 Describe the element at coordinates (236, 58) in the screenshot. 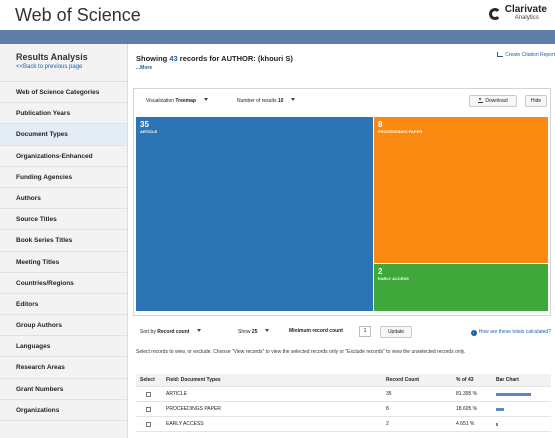

I see `showing-suffix: records for AUTHOR: (khouri S)` at that location.